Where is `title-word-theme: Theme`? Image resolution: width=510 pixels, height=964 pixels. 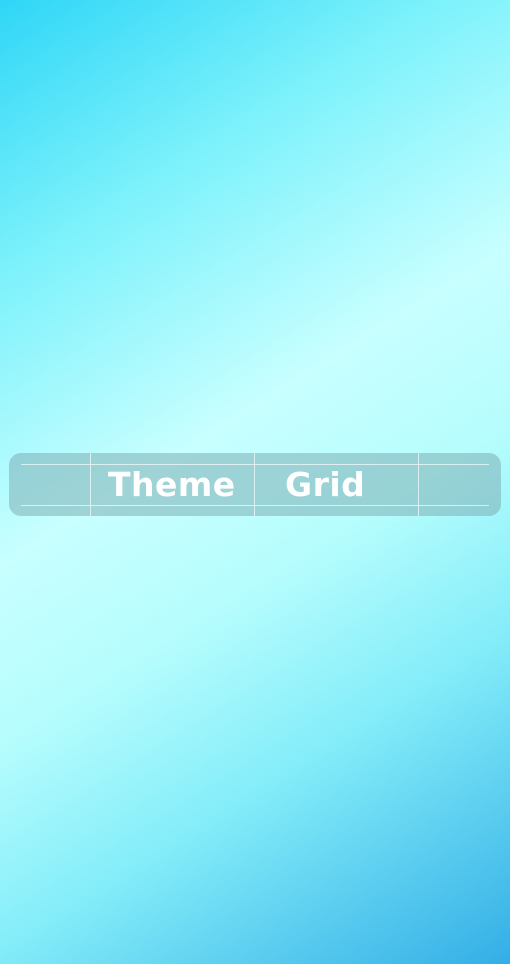
title-word-theme: Theme is located at coordinates (172, 484).